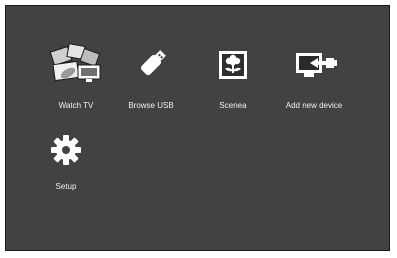  What do you see at coordinates (151, 78) in the screenshot?
I see `menu-item-browse-usb: Browse USB` at bounding box center [151, 78].